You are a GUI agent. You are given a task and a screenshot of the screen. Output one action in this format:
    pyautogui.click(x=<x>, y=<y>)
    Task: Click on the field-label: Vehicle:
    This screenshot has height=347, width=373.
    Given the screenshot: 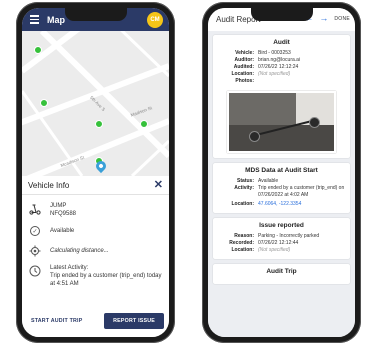 What is the action you would take?
    pyautogui.click(x=244, y=53)
    